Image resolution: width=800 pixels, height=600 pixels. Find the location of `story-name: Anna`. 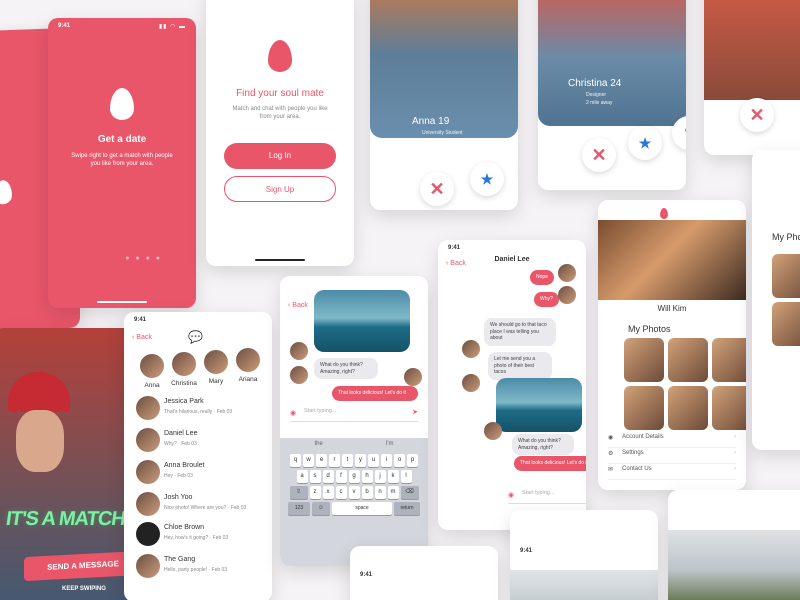

story-name: Anna is located at coordinates (152, 385).